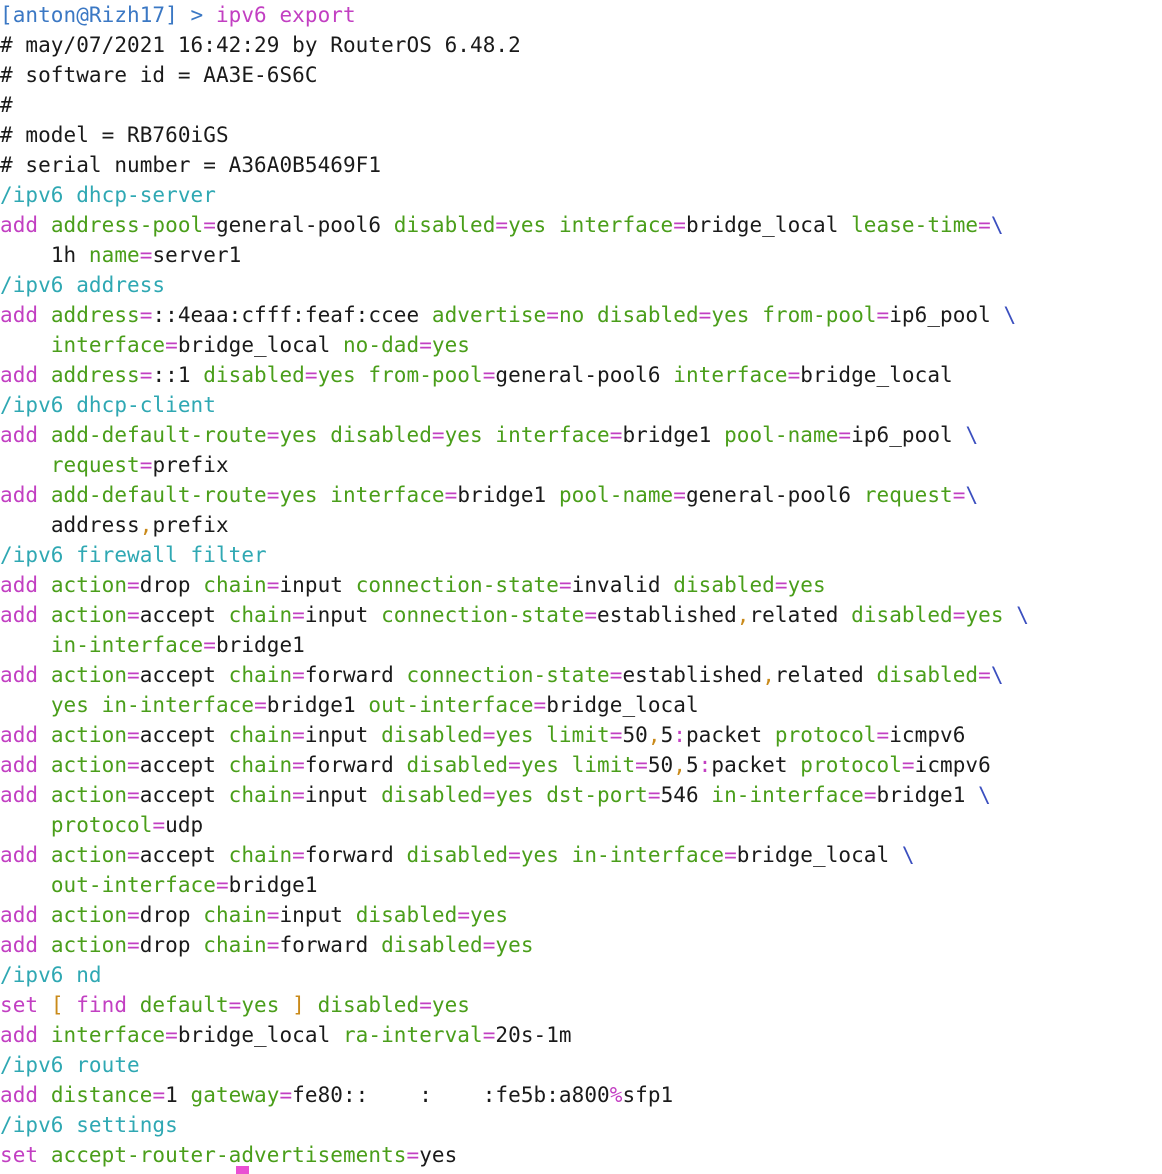 This screenshot has width=1162, height=1174. Describe the element at coordinates (95, 315) in the screenshot. I see `token-param: address` at that location.